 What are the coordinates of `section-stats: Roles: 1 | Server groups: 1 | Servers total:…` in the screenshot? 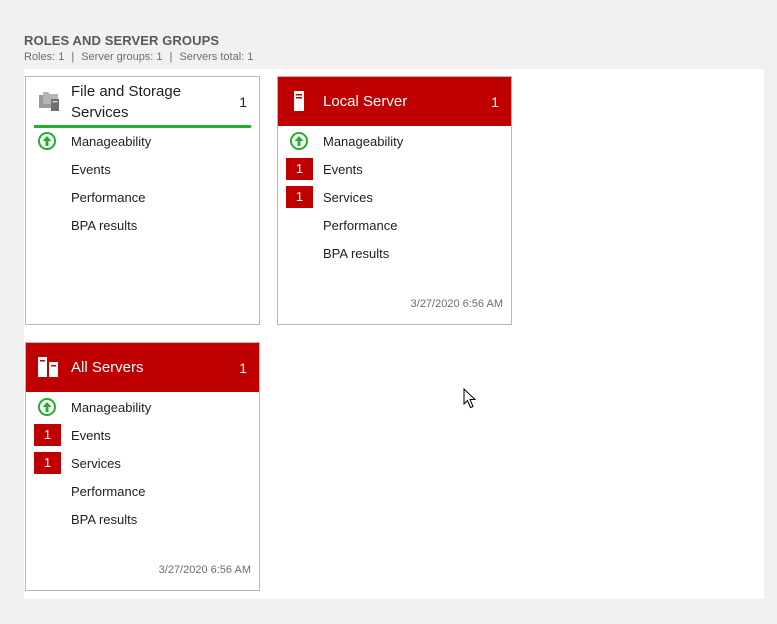 It's located at (138, 57).